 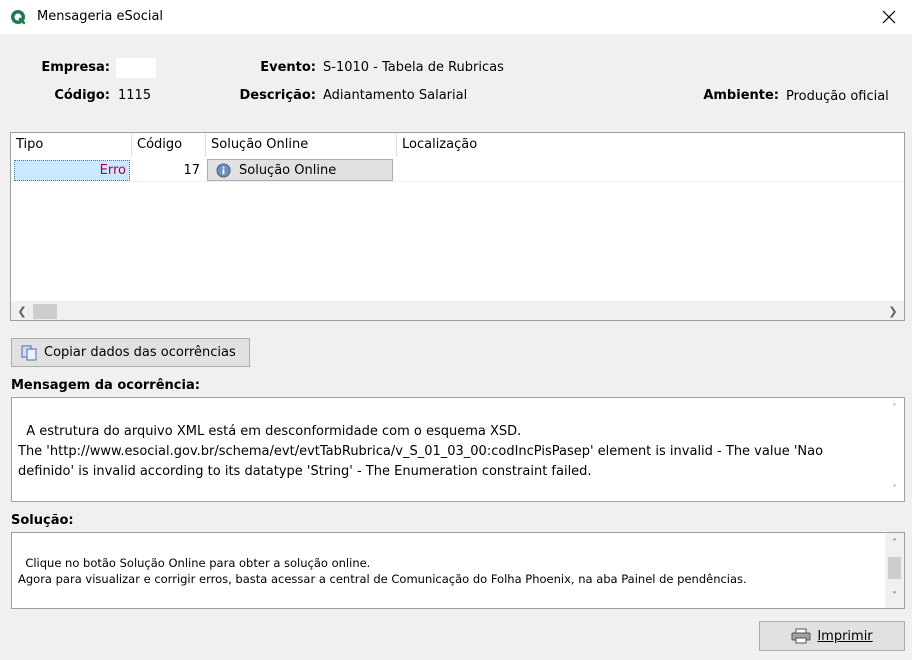 What do you see at coordinates (18, 17) in the screenshot?
I see `esocial-app-icon` at bounding box center [18, 17].